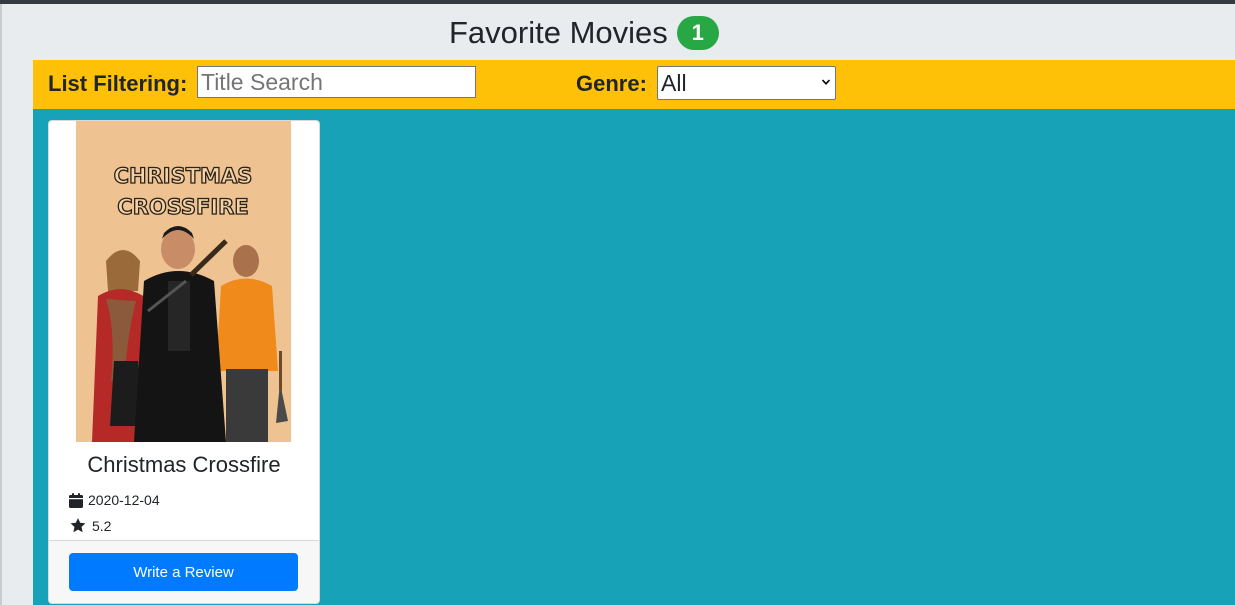 This screenshot has width=1235, height=605. I want to click on release-date: 2020-12-04, so click(124, 500).